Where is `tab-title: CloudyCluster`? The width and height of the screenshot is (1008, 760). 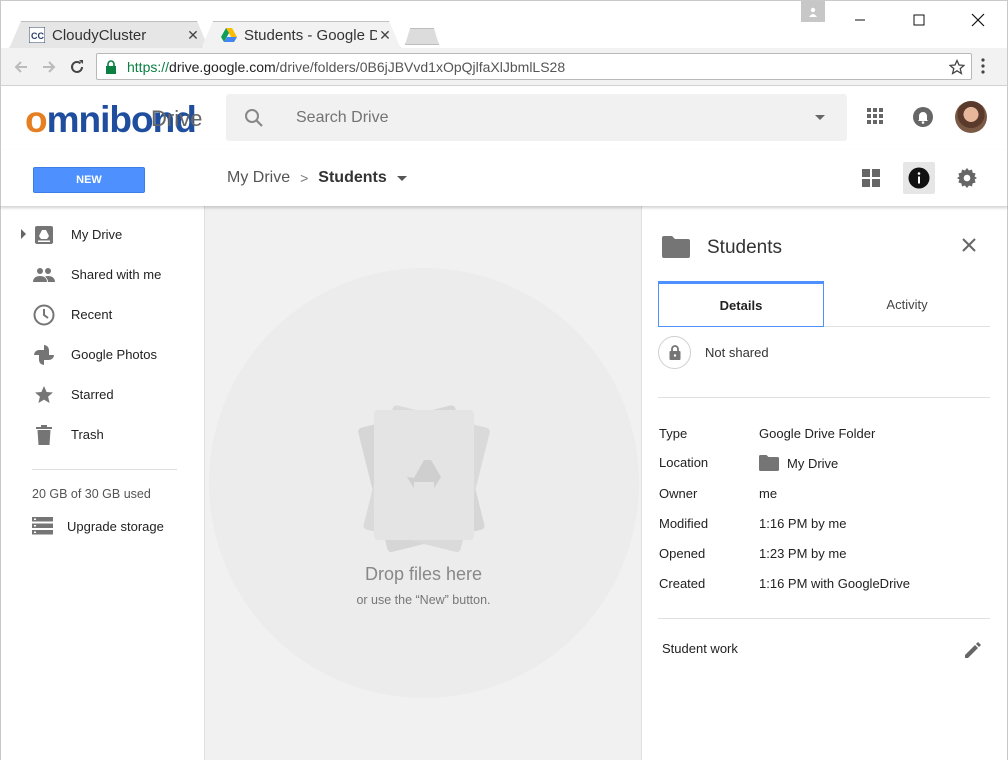 tab-title: CloudyCluster is located at coordinates (99, 35).